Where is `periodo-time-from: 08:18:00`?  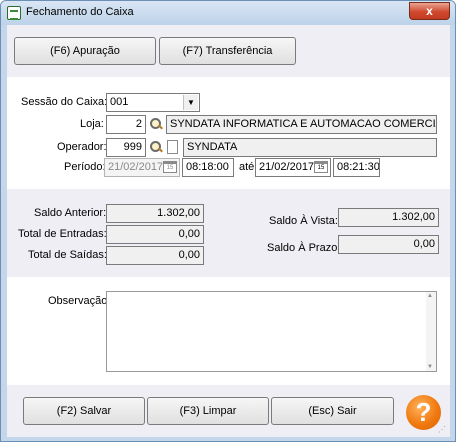 periodo-time-from: 08:18:00 is located at coordinates (208, 167).